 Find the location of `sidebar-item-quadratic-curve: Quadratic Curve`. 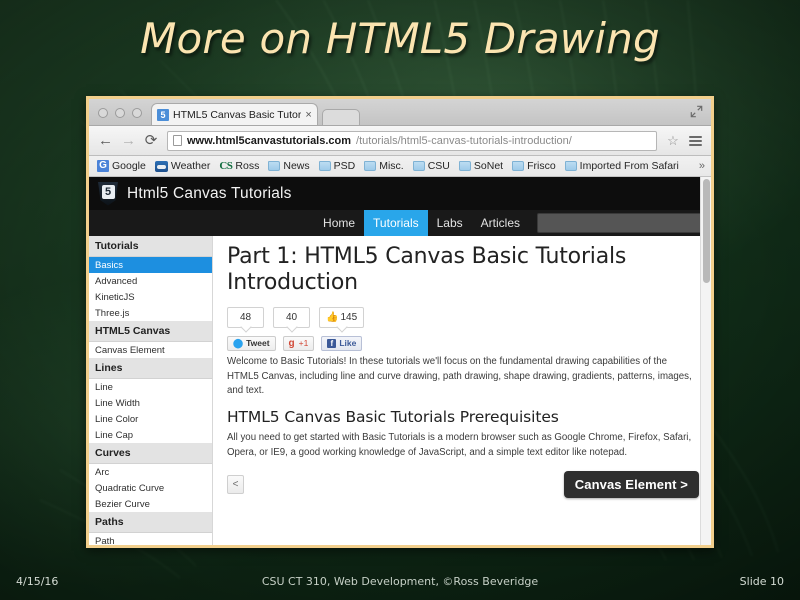

sidebar-item-quadratic-curve: Quadratic Curve is located at coordinates (150, 488).